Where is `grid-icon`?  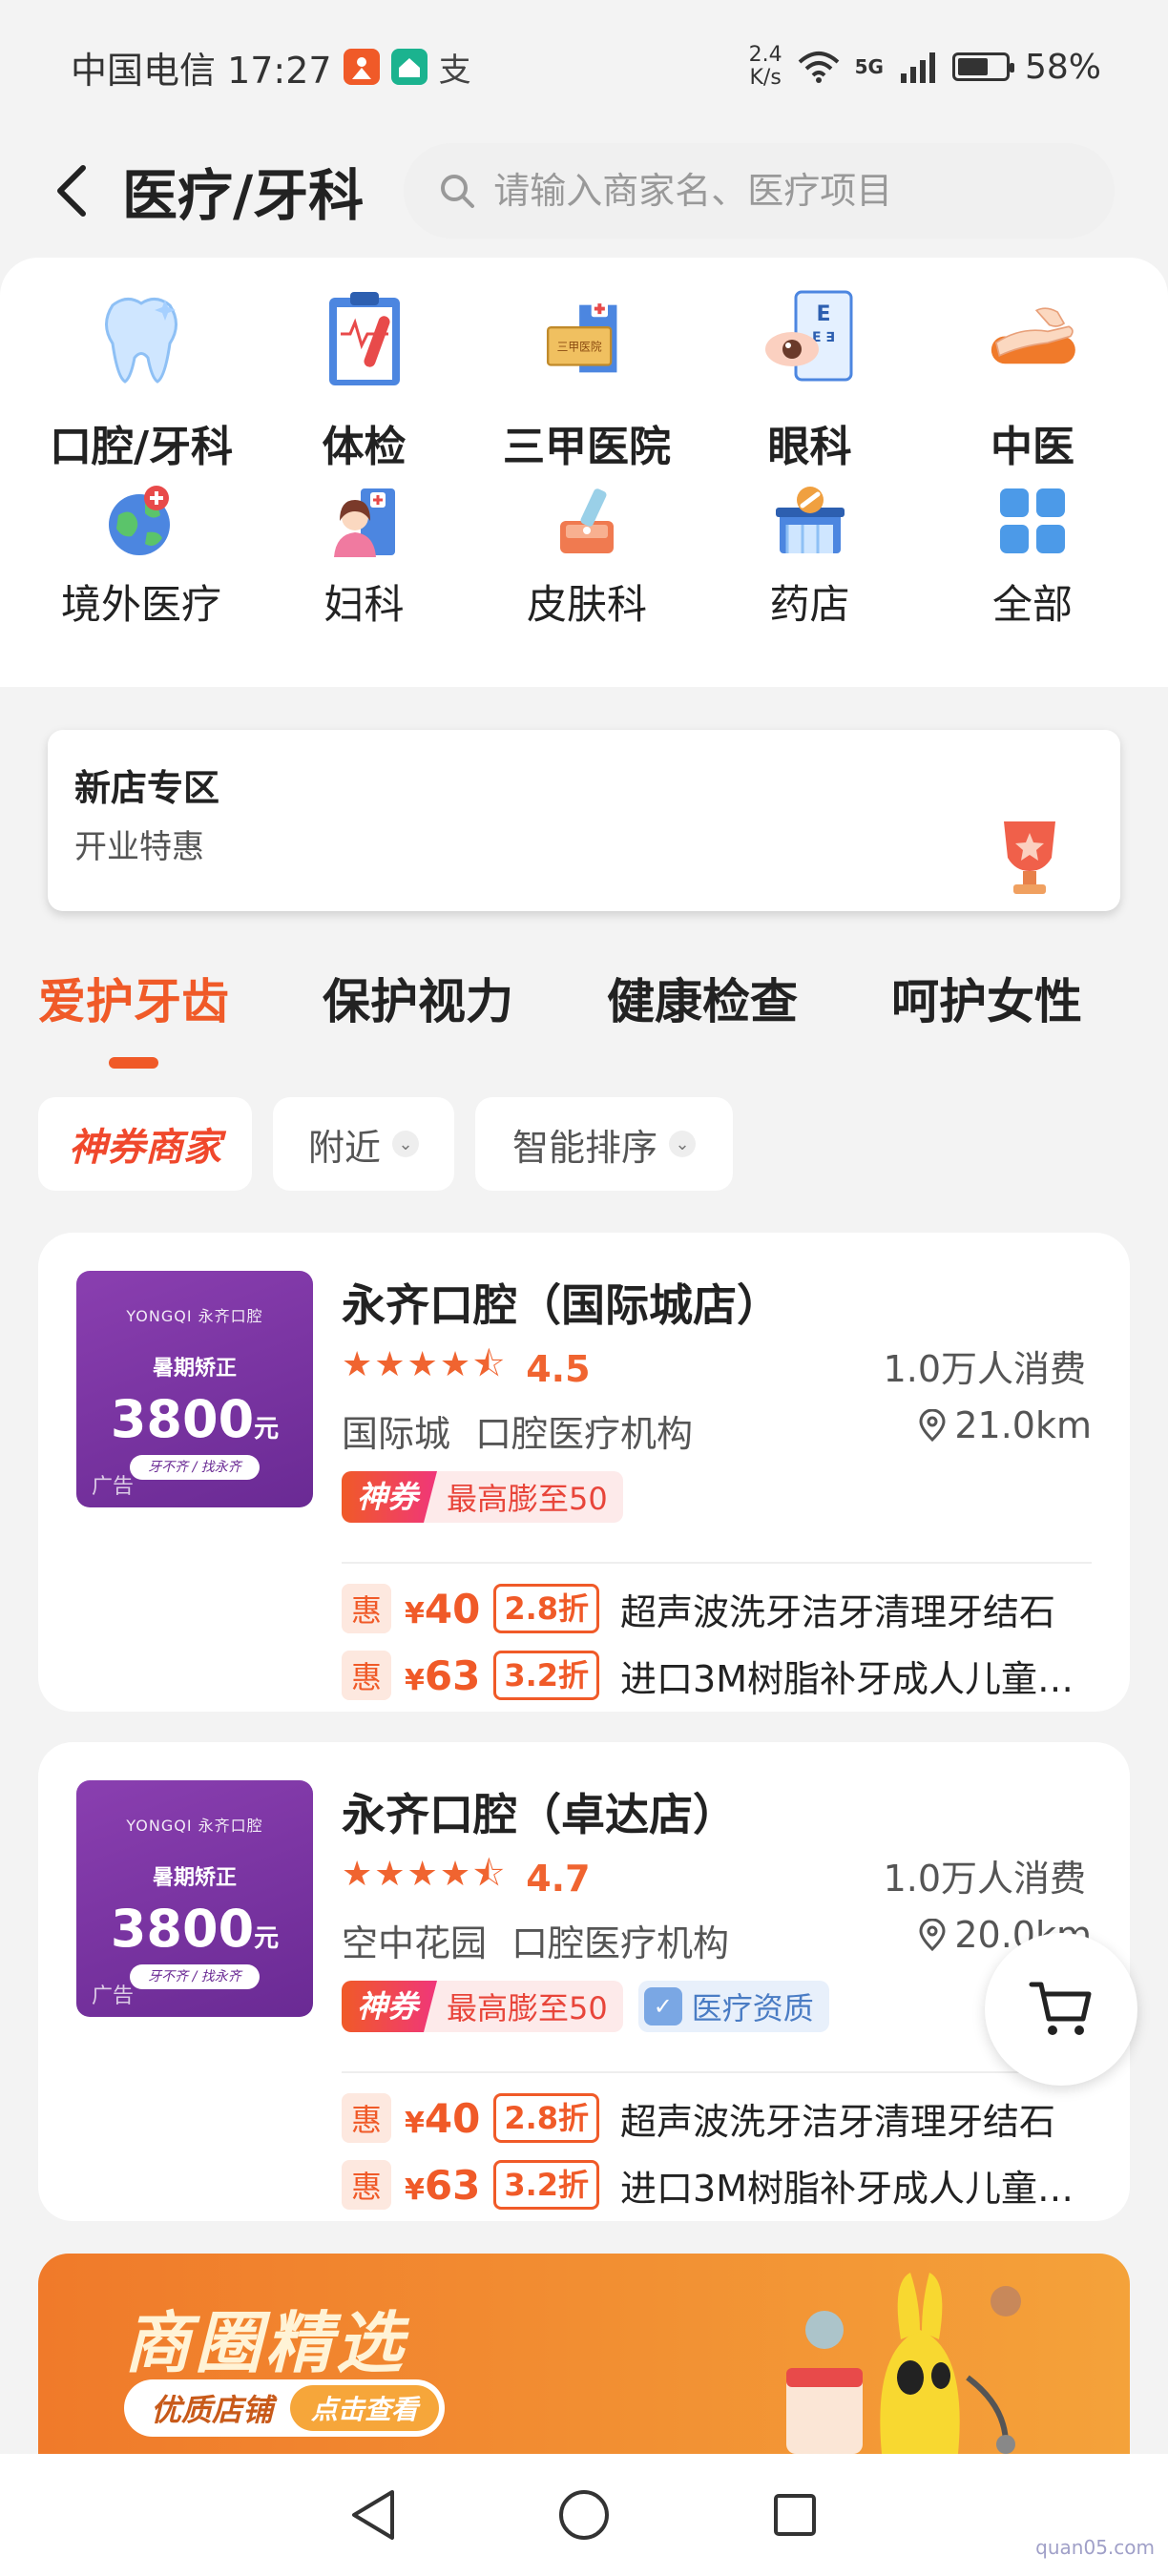 grid-icon is located at coordinates (1032, 521).